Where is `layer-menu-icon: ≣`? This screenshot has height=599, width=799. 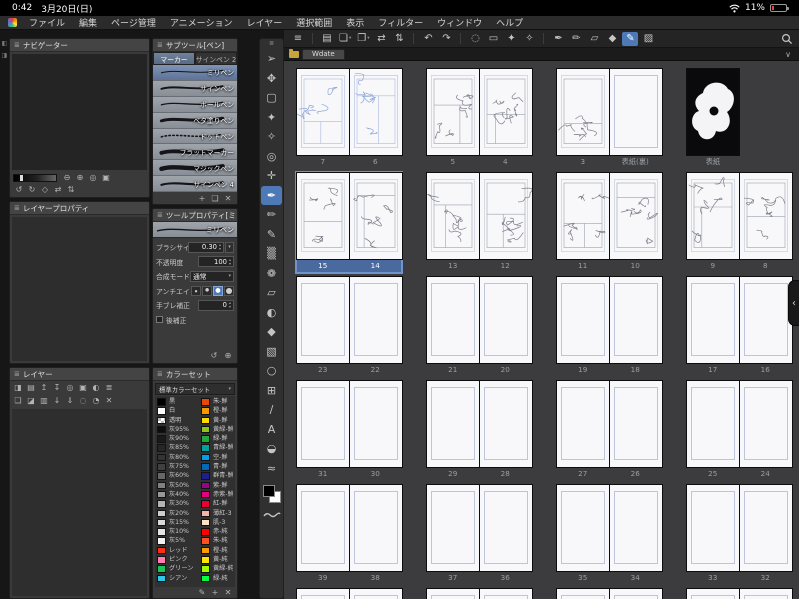 layer-menu-icon: ≣ is located at coordinates (109, 387).